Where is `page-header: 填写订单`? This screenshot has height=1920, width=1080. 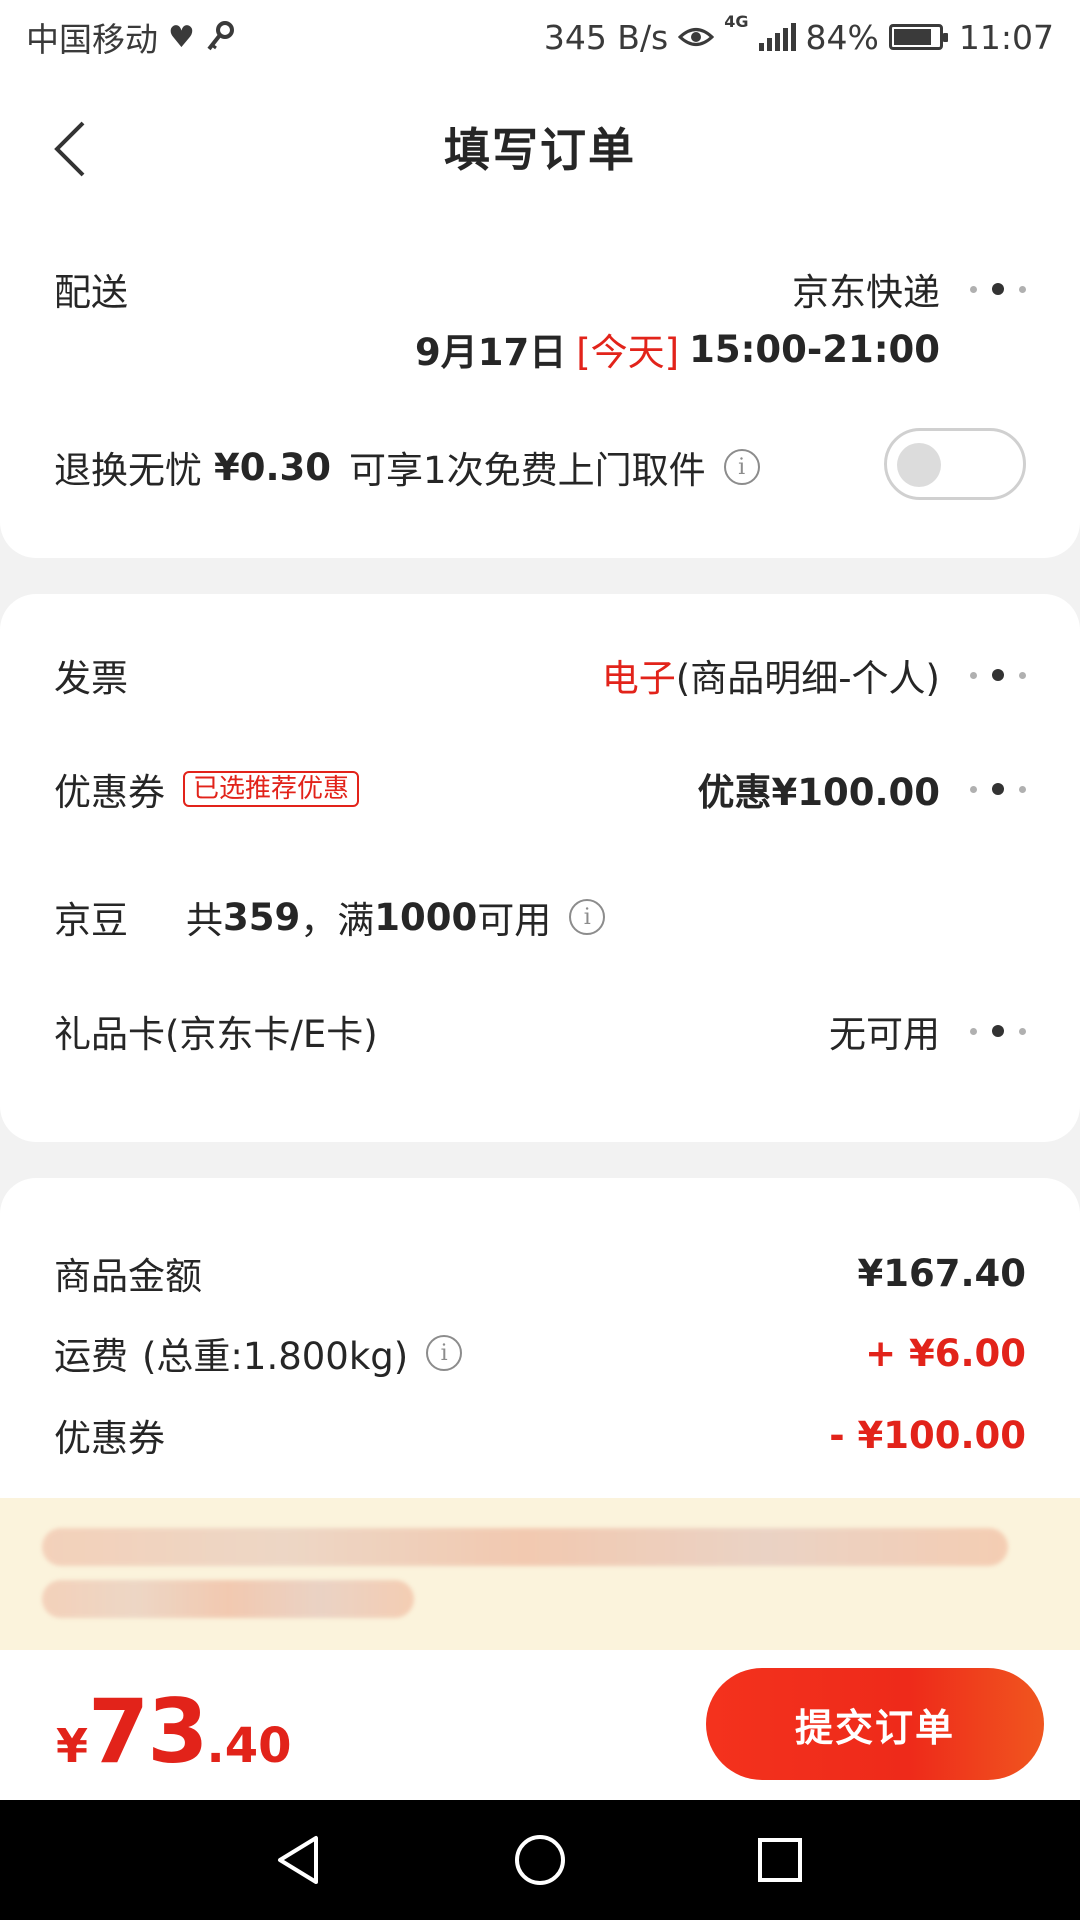
page-header: 填写订单 is located at coordinates (540, 147).